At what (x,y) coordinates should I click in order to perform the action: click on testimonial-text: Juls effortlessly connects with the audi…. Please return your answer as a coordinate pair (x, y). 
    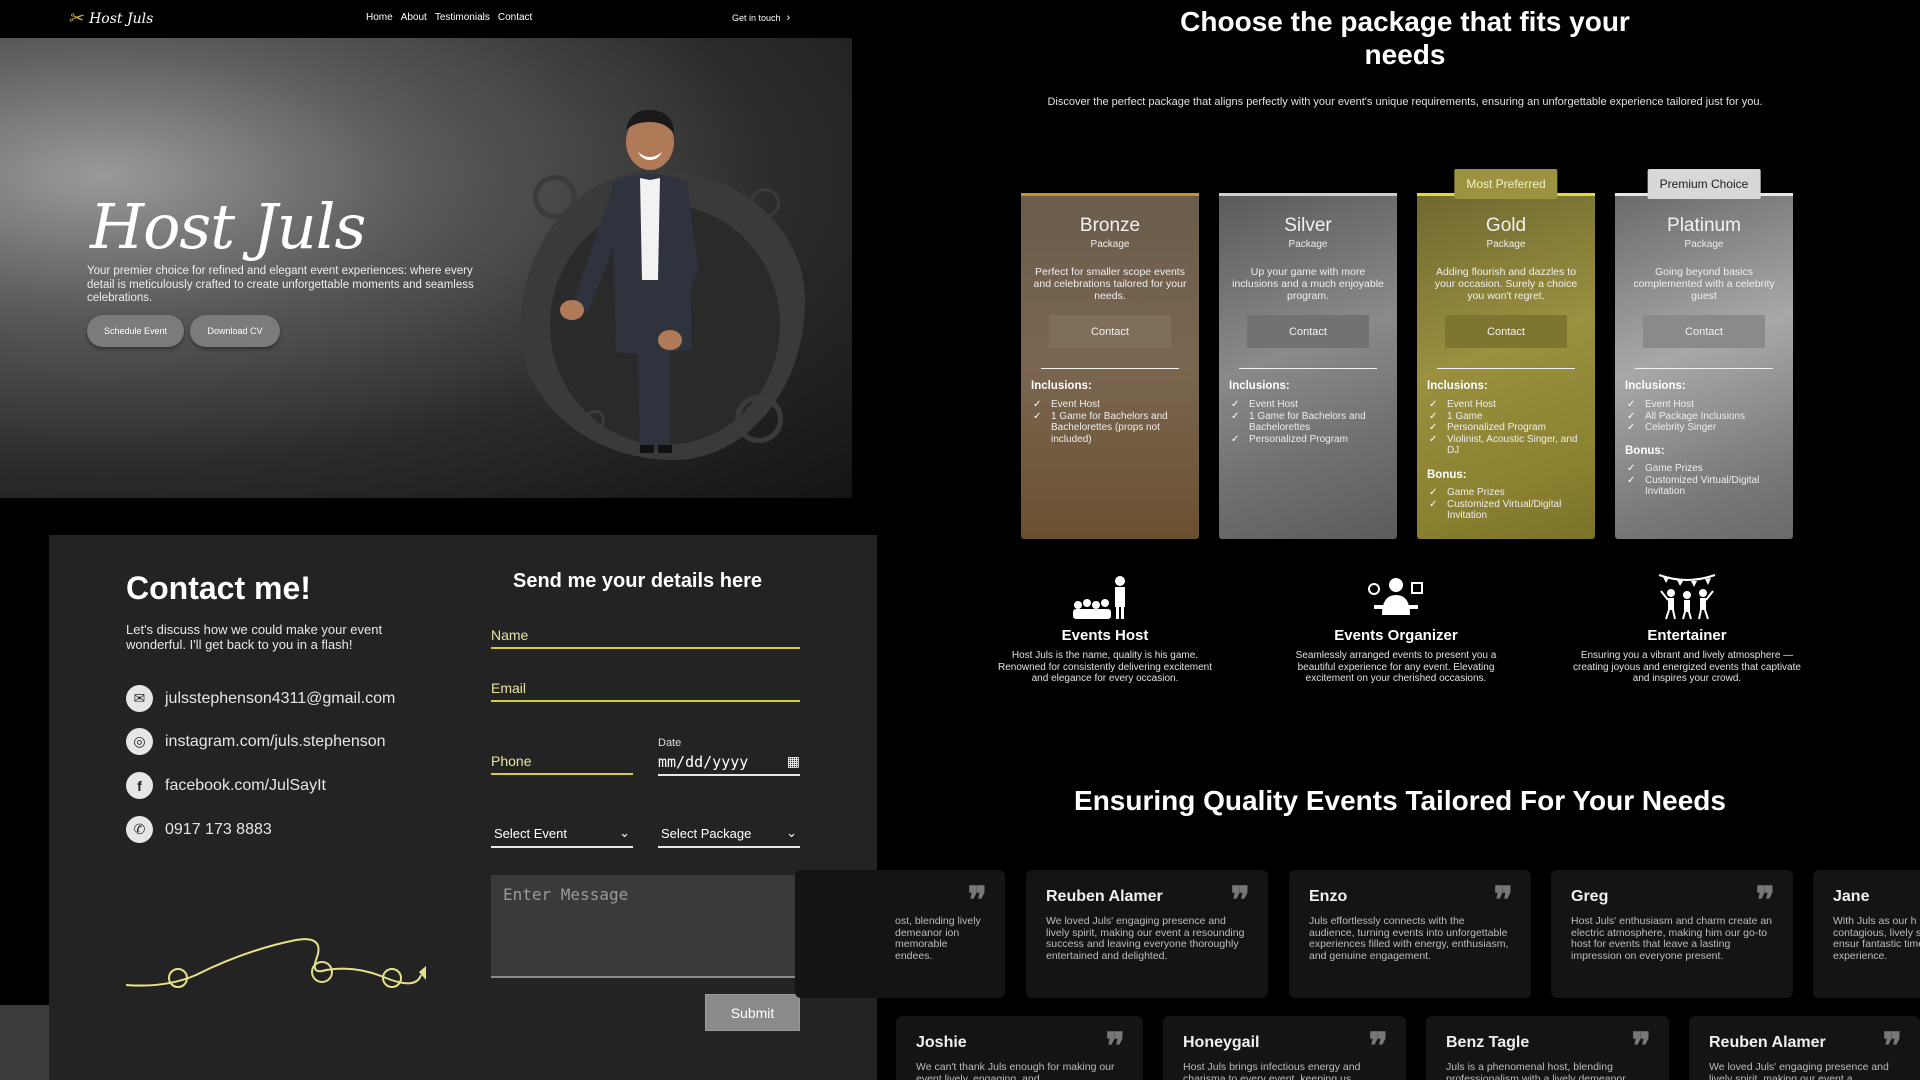
    Looking at the image, I should click on (1409, 938).